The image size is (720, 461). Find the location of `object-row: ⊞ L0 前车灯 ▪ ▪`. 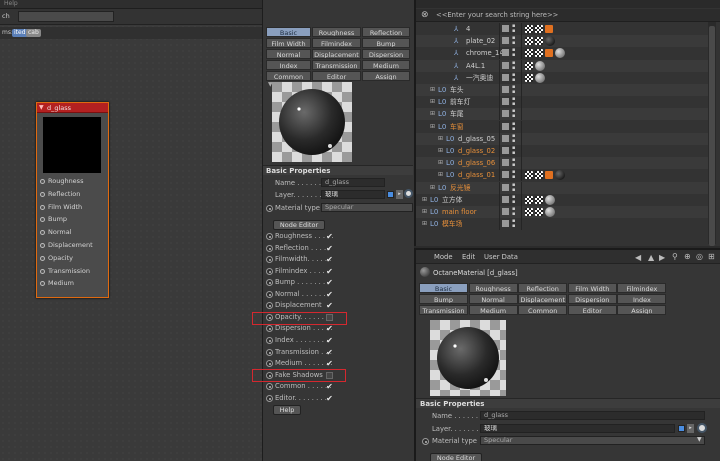

object-row: ⊞ L0 前车灯 ▪ ▪ is located at coordinates (566, 102).